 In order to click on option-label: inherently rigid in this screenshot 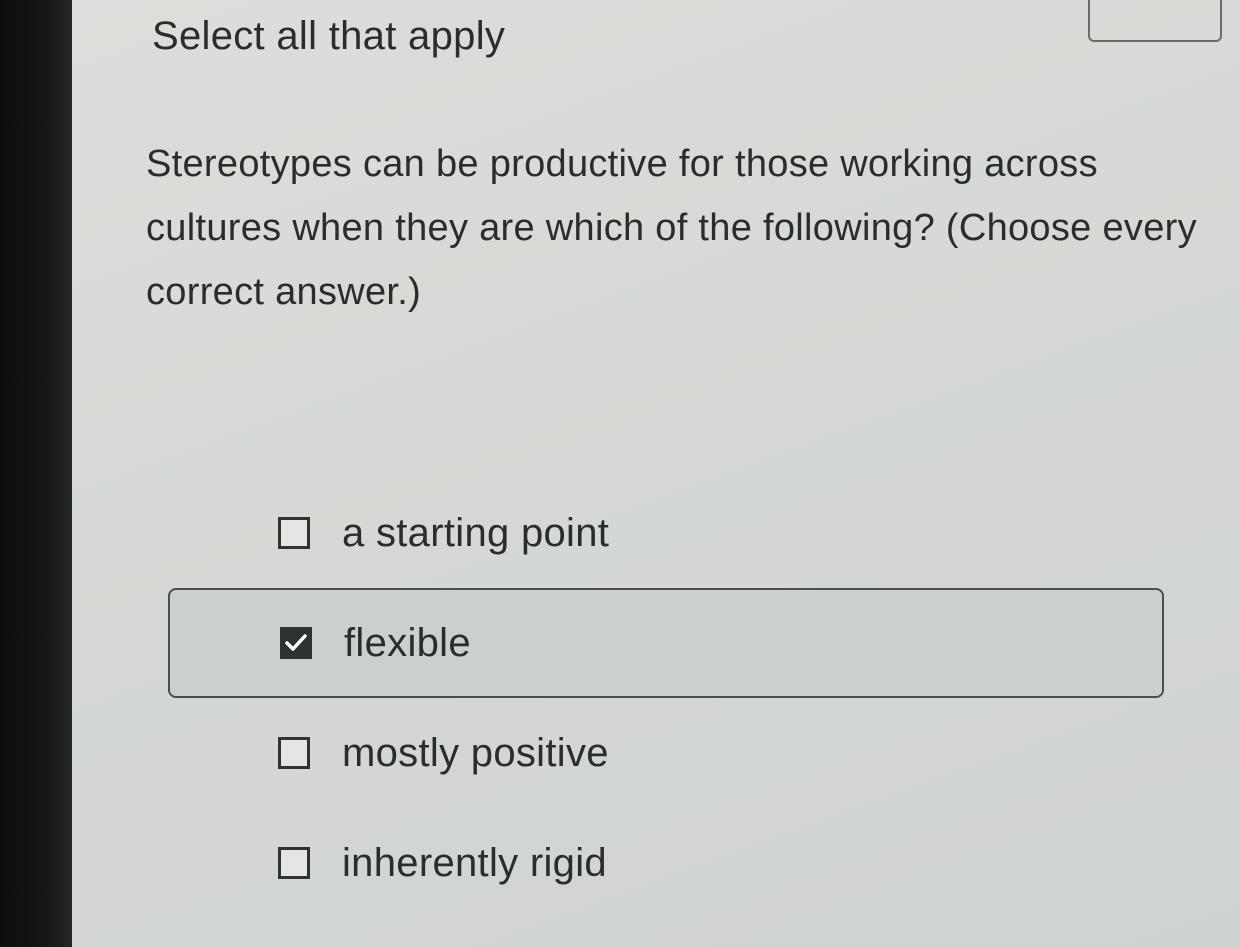, I will do `click(474, 862)`.